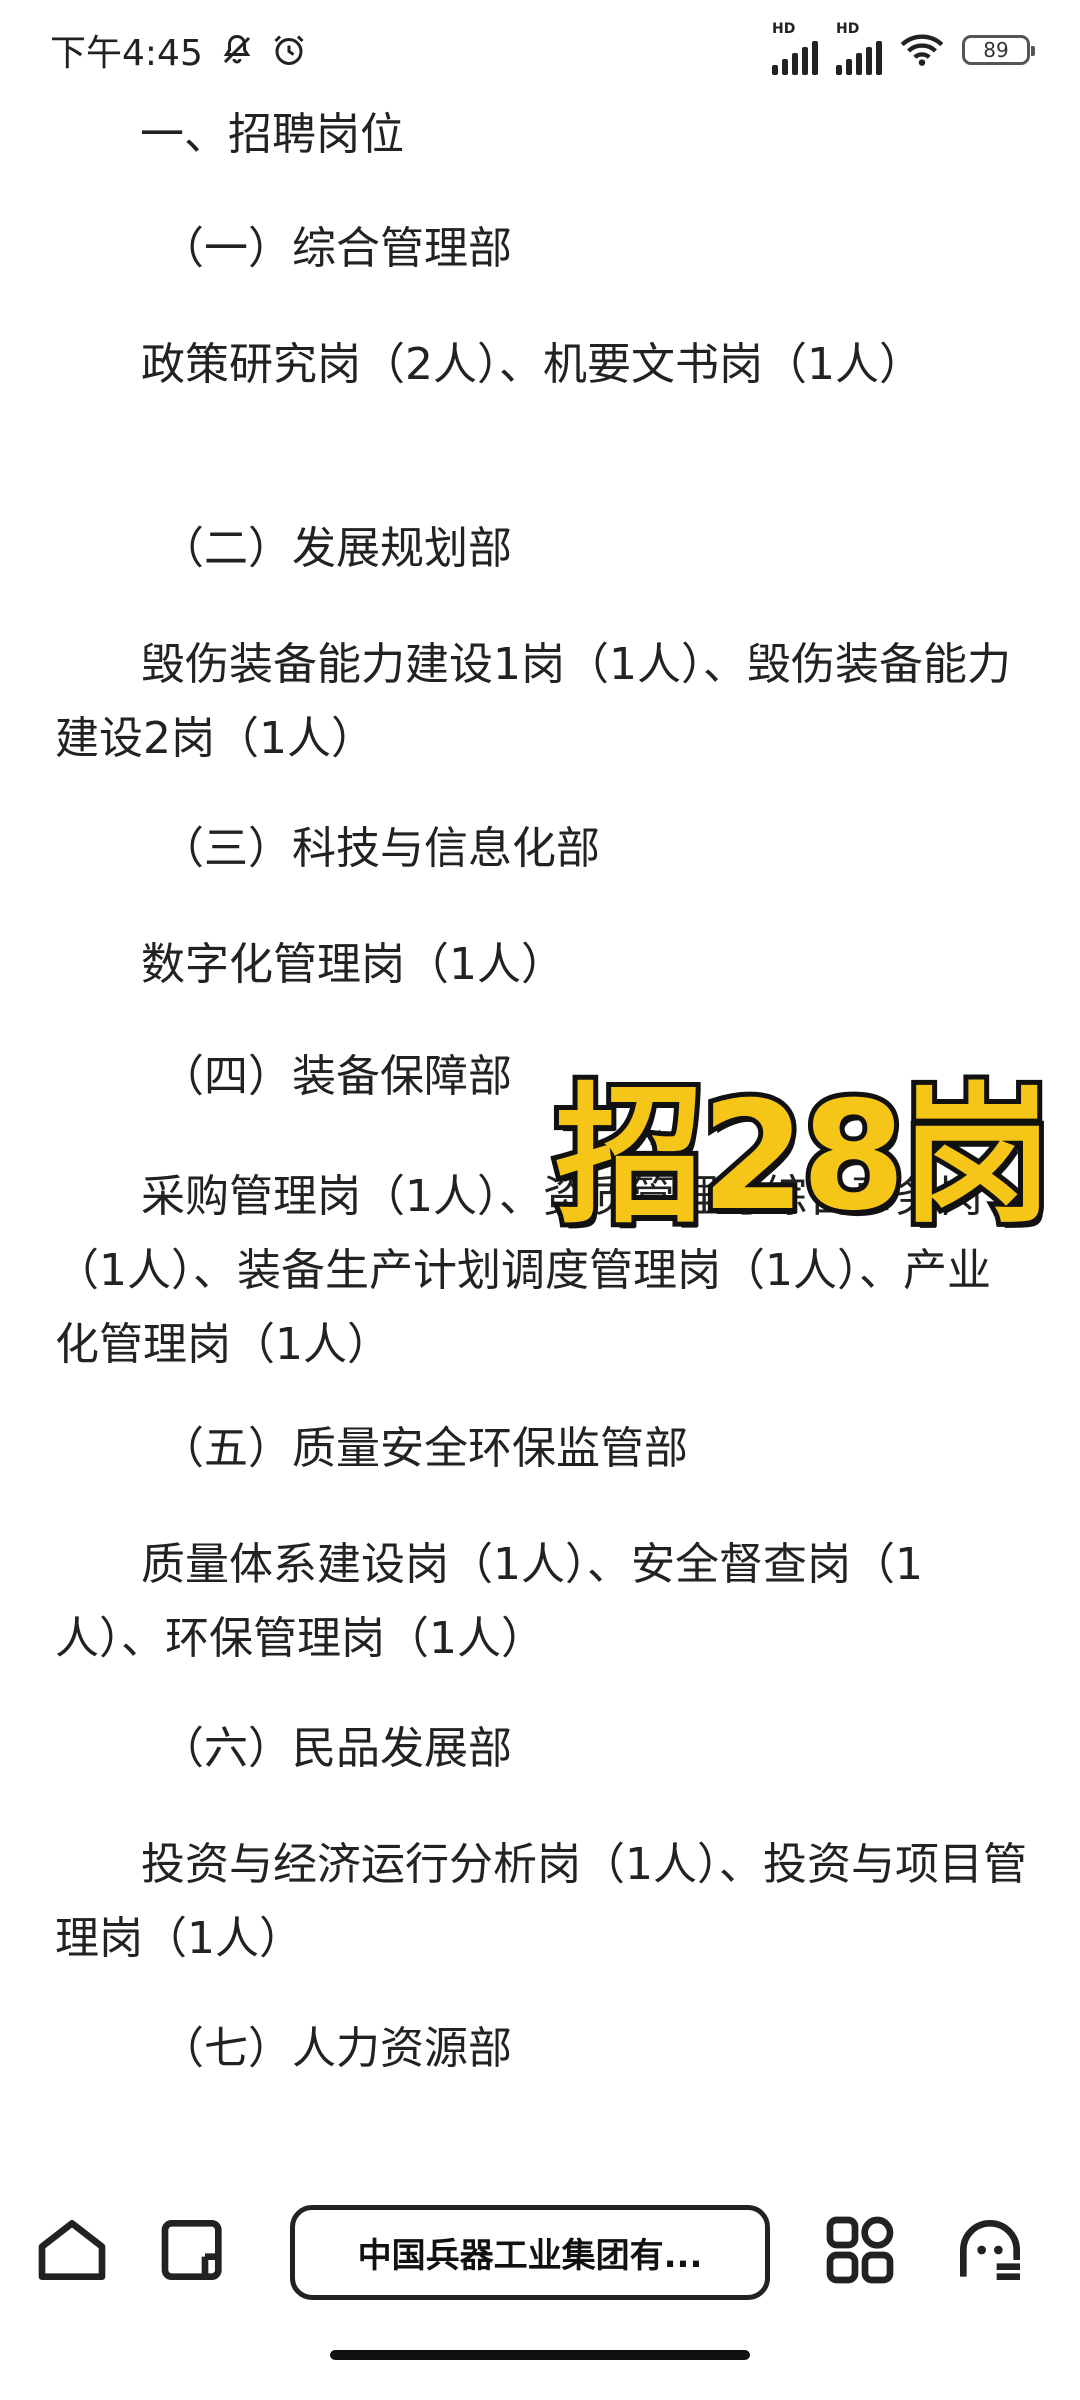 This screenshot has width=1080, height=2400. Describe the element at coordinates (489, 1601) in the screenshot. I see `section-body-5: 质量体系建设岗（1人）、安全督查岗（1人）、环保管理岗（1人）` at that location.